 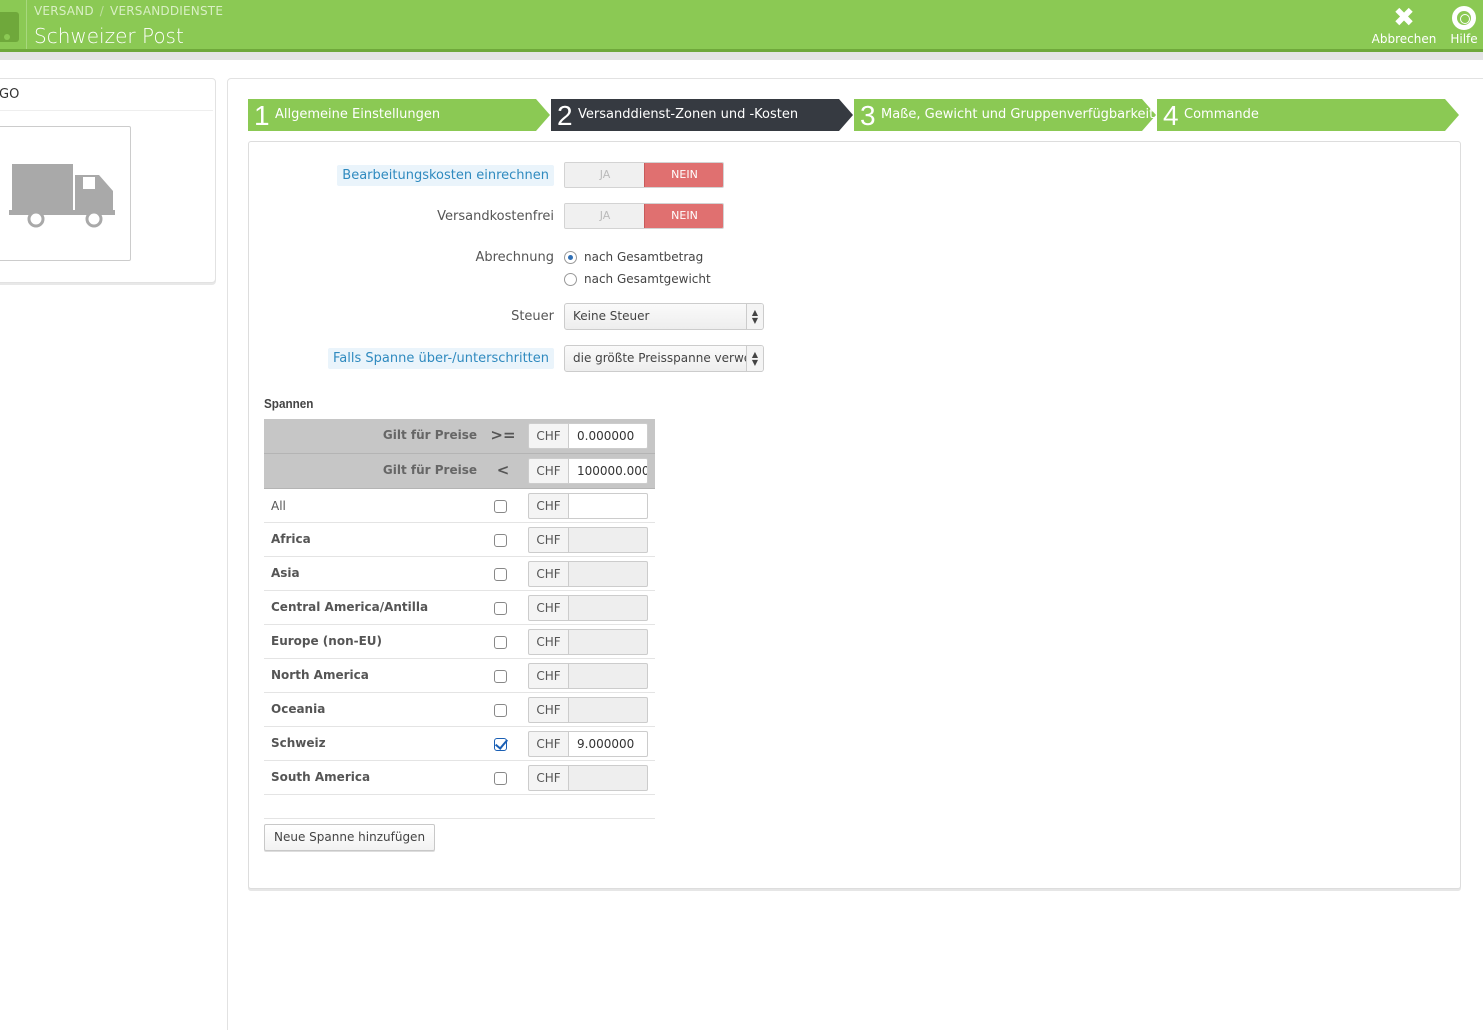 What do you see at coordinates (459, 608) in the screenshot?
I see `zone-row: Central America/Antilla CHF` at bounding box center [459, 608].